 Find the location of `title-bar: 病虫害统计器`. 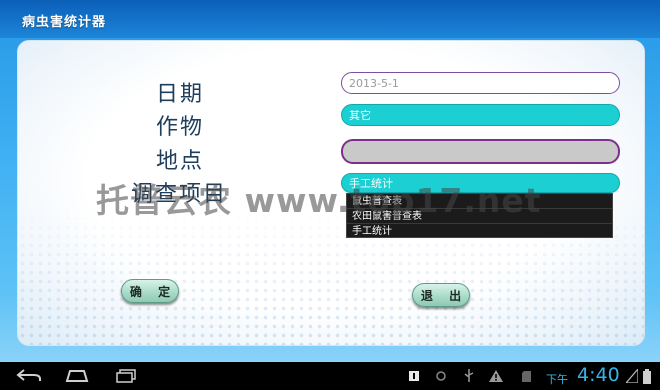

title-bar: 病虫害统计器 is located at coordinates (330, 19).